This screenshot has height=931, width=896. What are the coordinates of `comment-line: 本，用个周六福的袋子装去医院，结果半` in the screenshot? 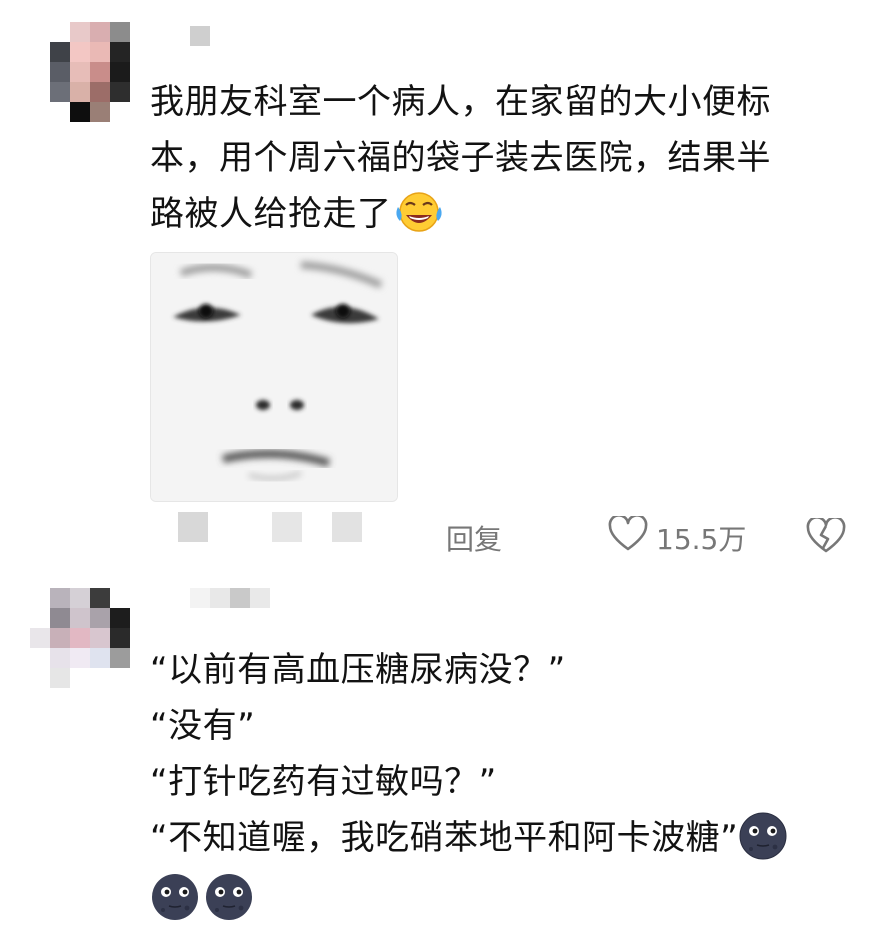 It's located at (460, 158).